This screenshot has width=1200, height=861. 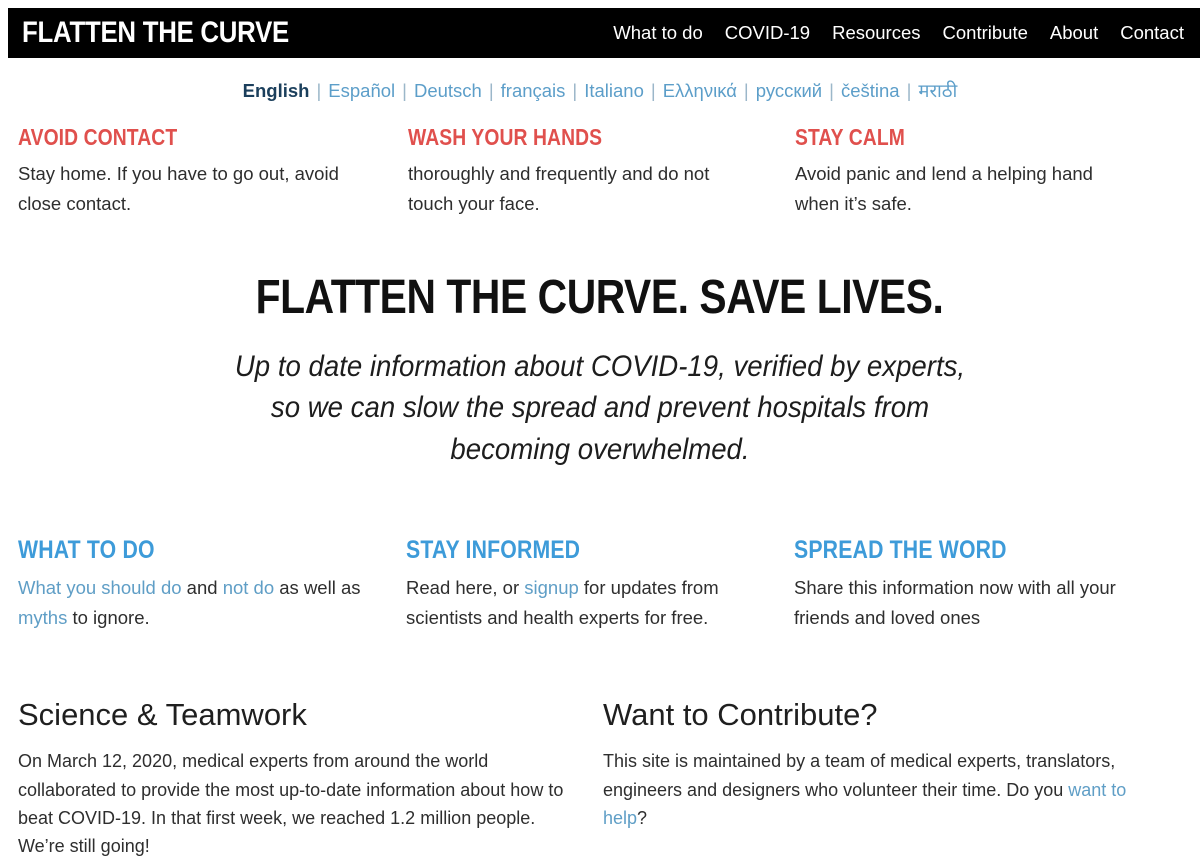 I want to click on page-title: FLATTEN THE CURVE. SAVE LIVES., so click(x=600, y=298).